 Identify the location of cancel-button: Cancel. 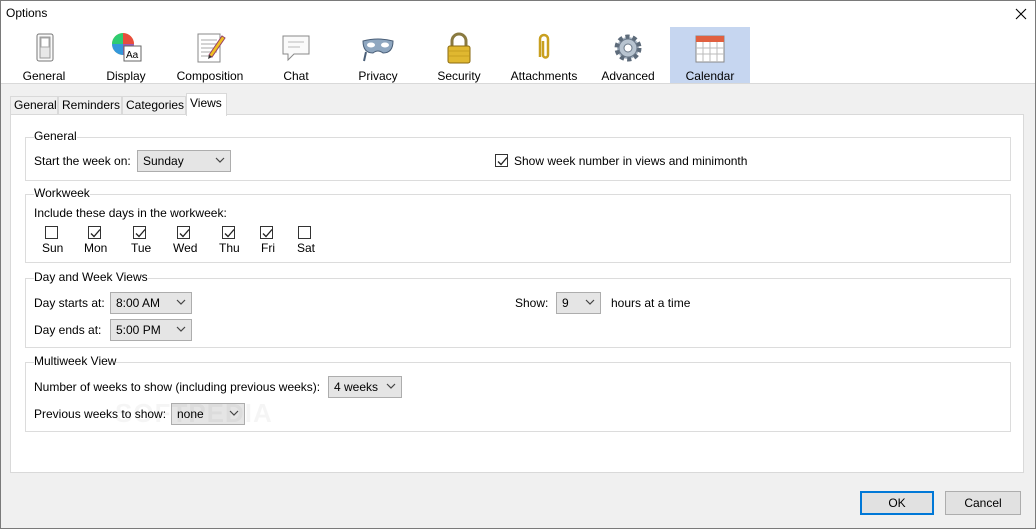
(983, 503).